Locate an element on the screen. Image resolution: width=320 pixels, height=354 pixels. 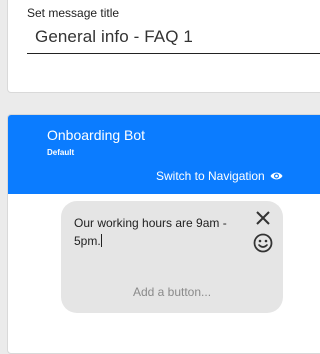
switch-to-navigation-label: Switch to Navigation is located at coordinates (210, 176).